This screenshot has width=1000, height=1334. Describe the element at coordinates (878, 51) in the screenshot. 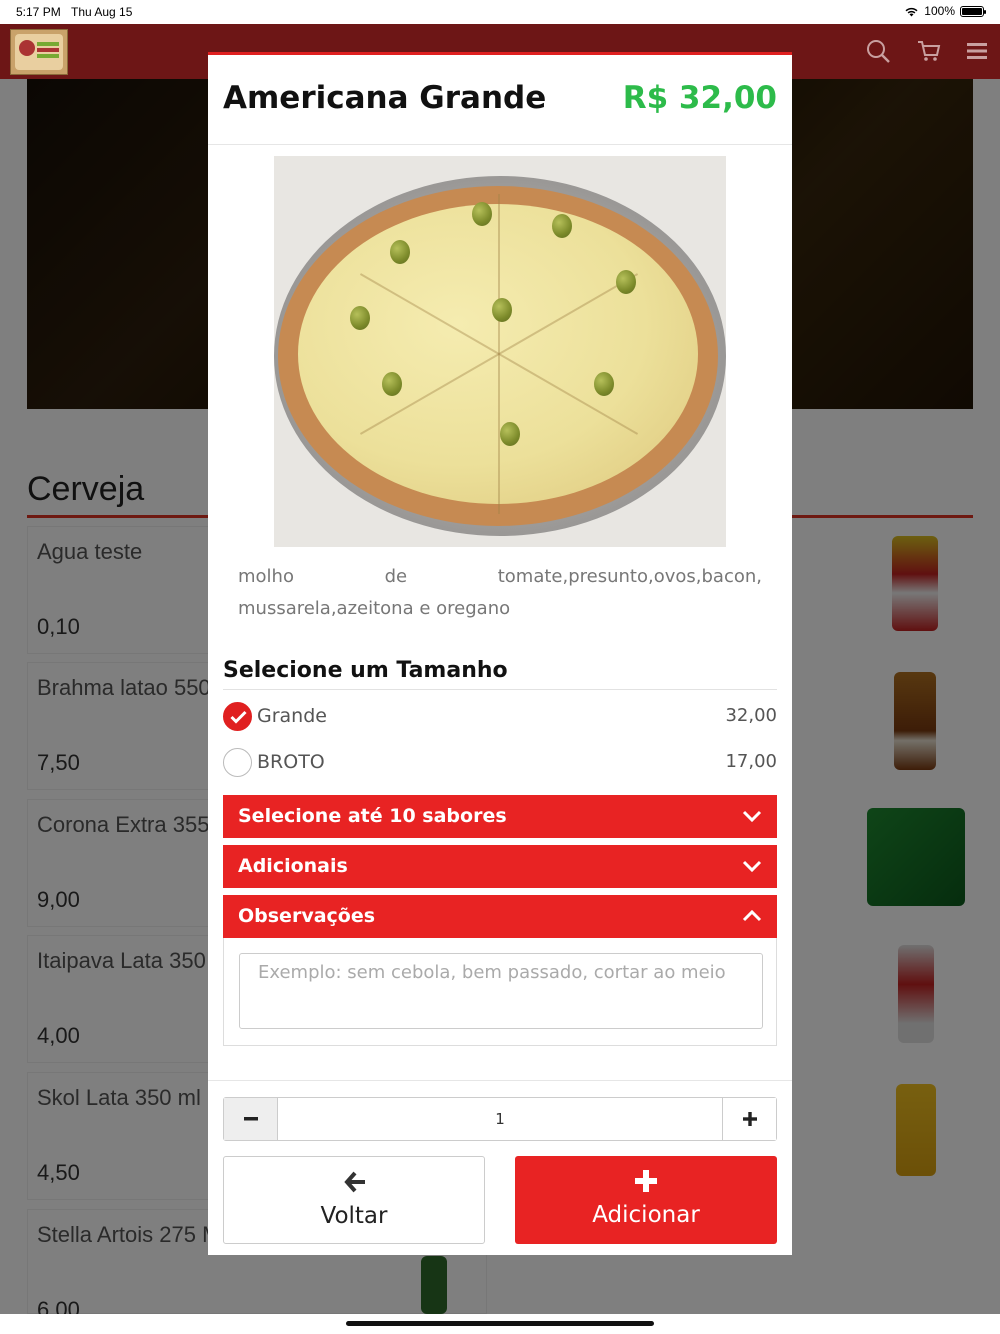

I see `search-icon` at that location.